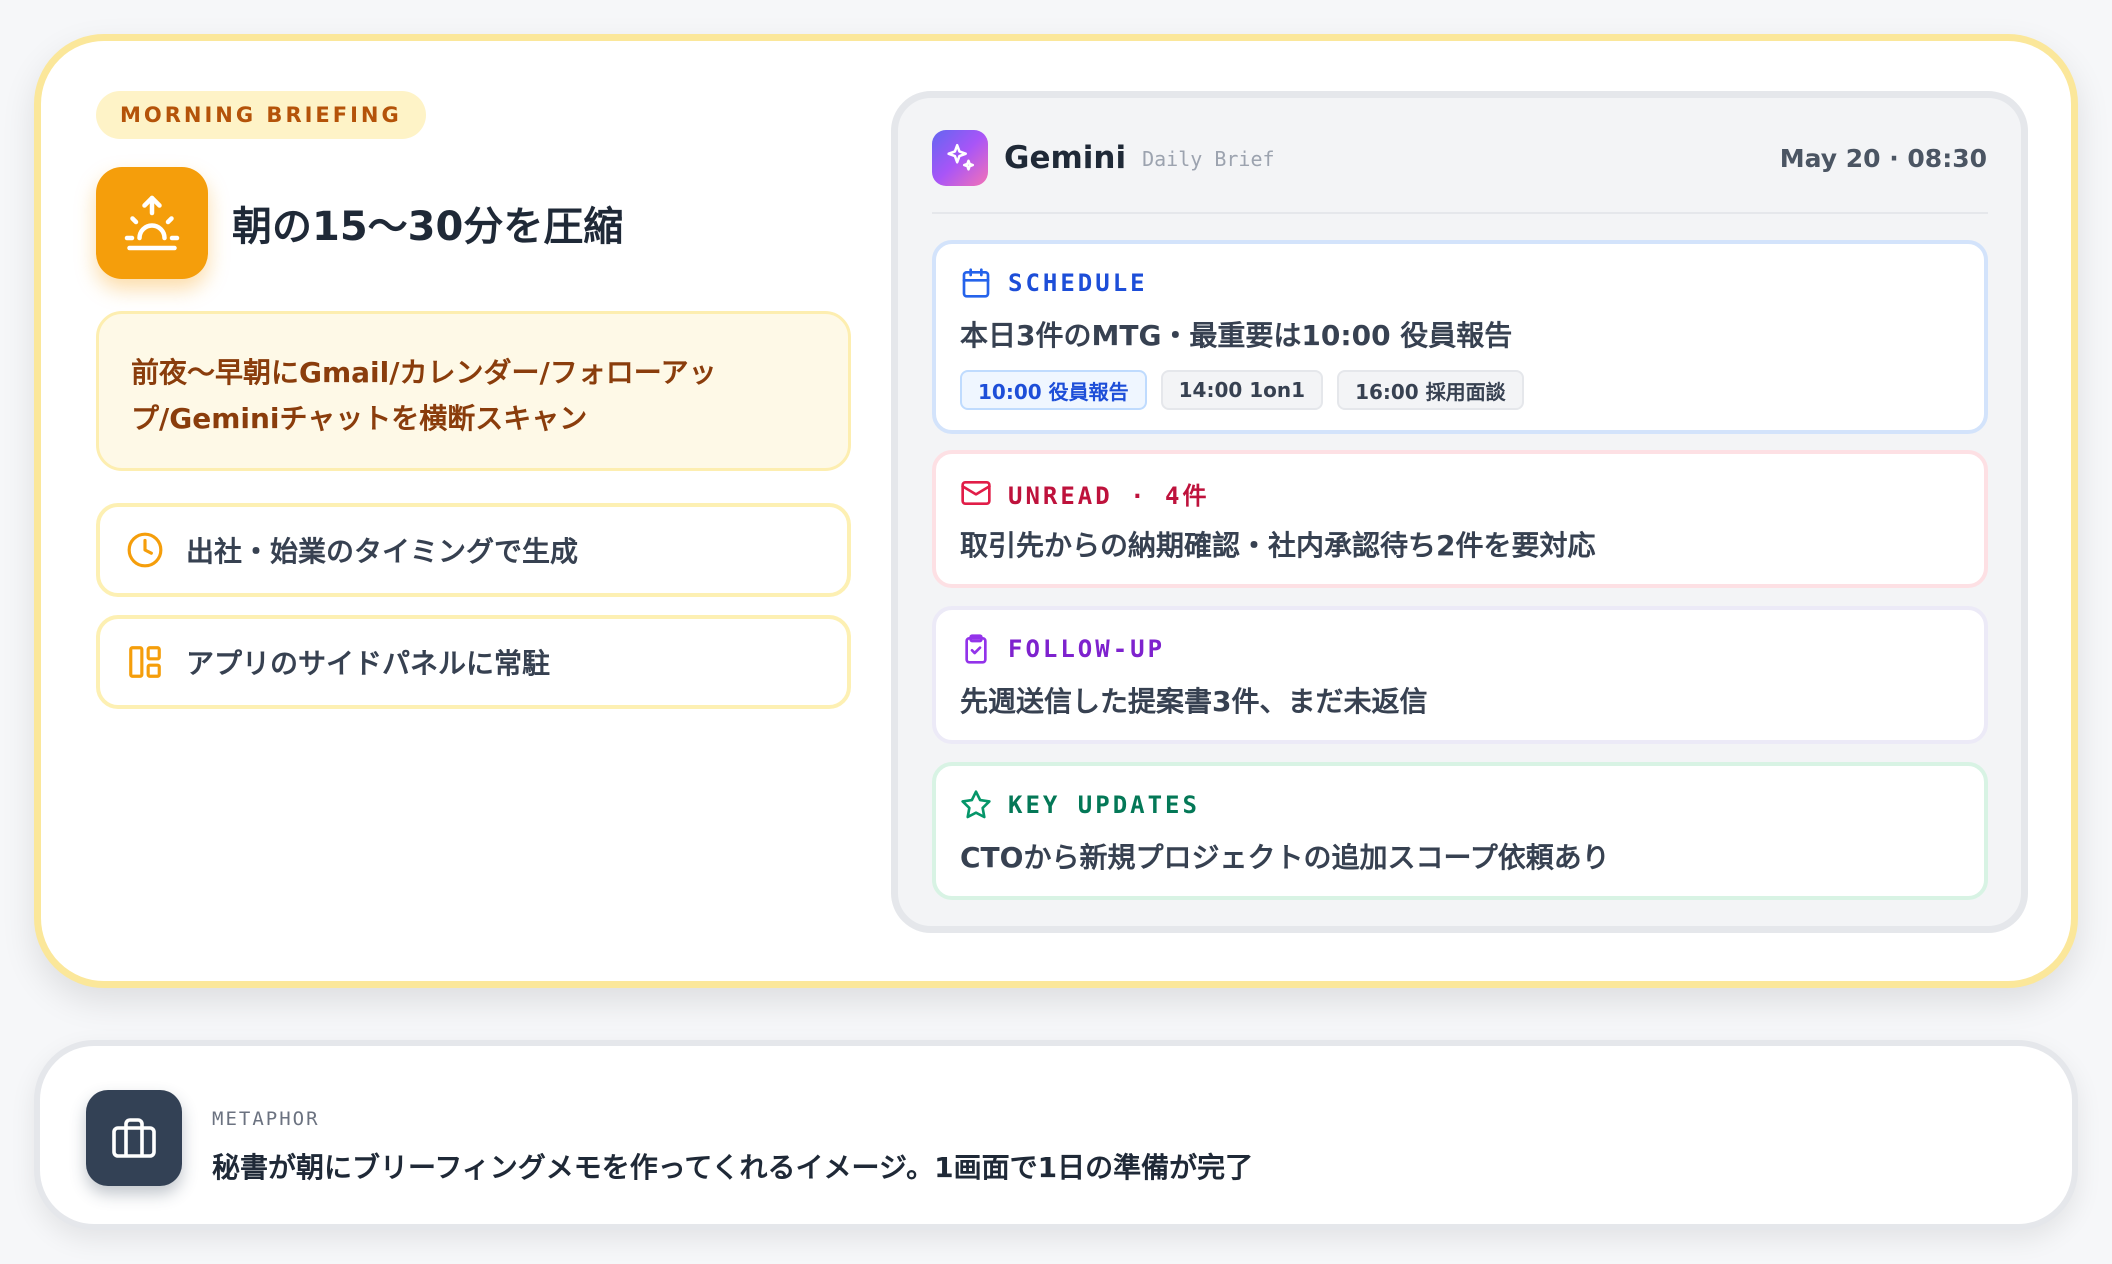 The height and width of the screenshot is (1264, 2112). Describe the element at coordinates (152, 223) in the screenshot. I see `sunrise-icon` at that location.